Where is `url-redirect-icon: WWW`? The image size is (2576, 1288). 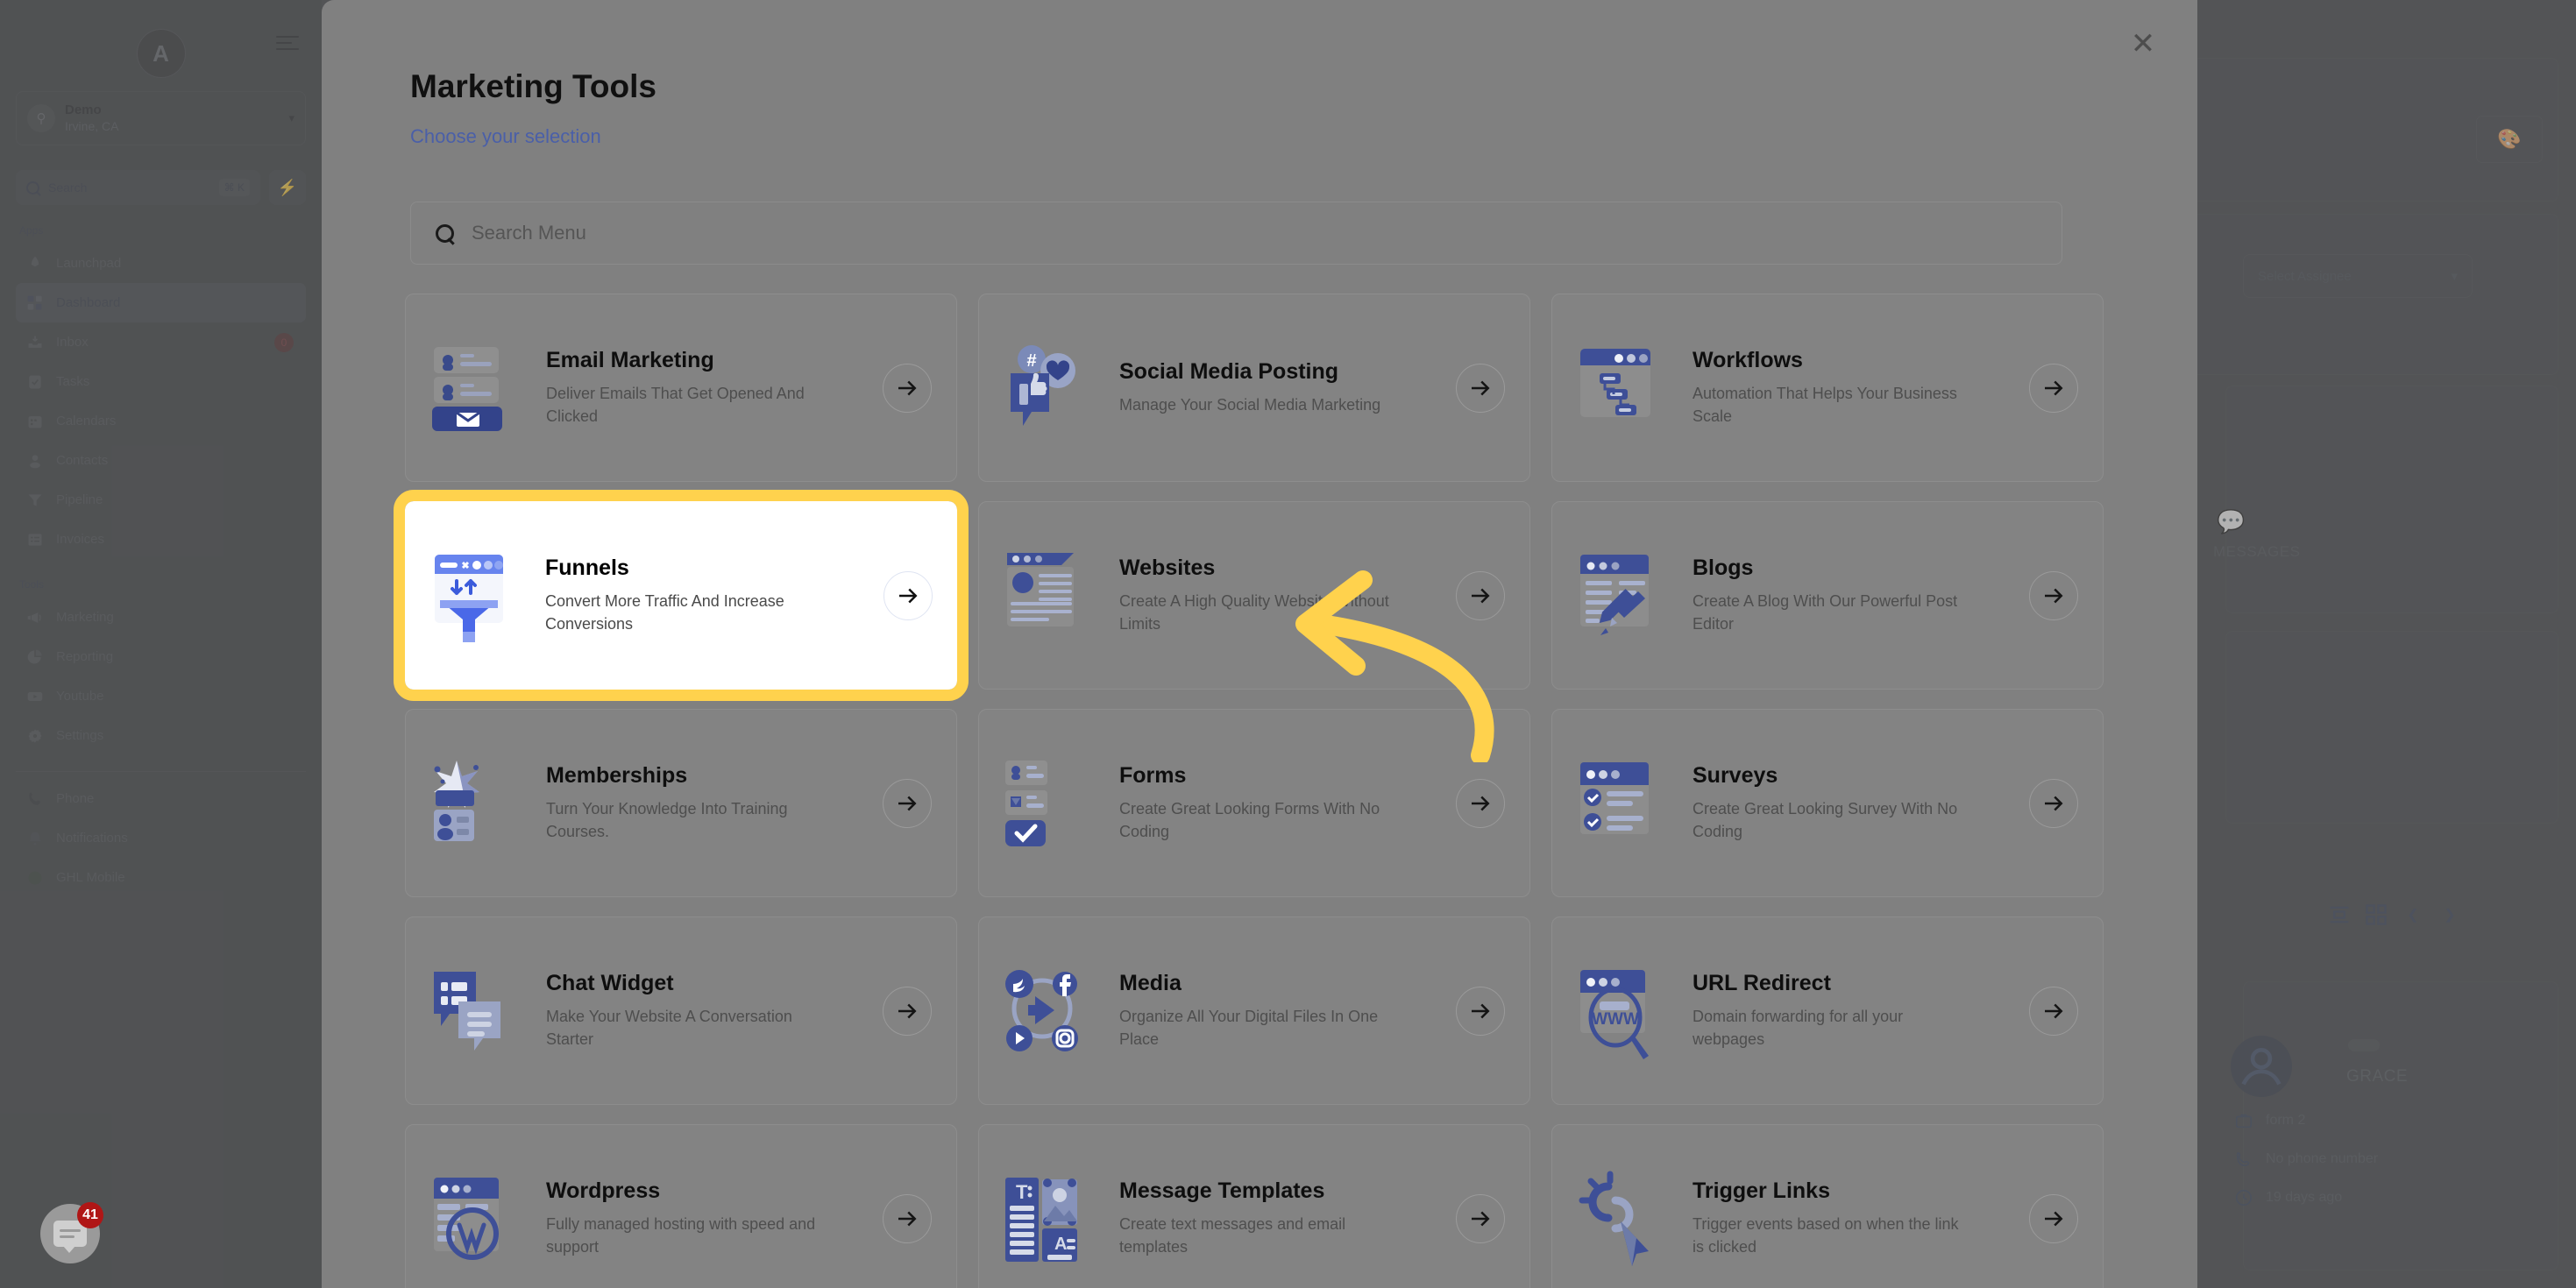
url-redirect-icon: WWW is located at coordinates (1625, 1011).